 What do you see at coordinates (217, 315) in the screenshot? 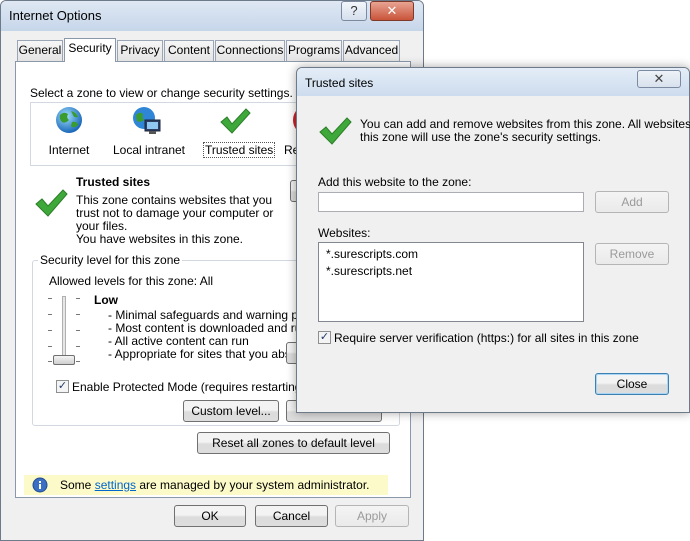
I see `level-bullet-1: - Minimal safeguards and warning promp` at bounding box center [217, 315].